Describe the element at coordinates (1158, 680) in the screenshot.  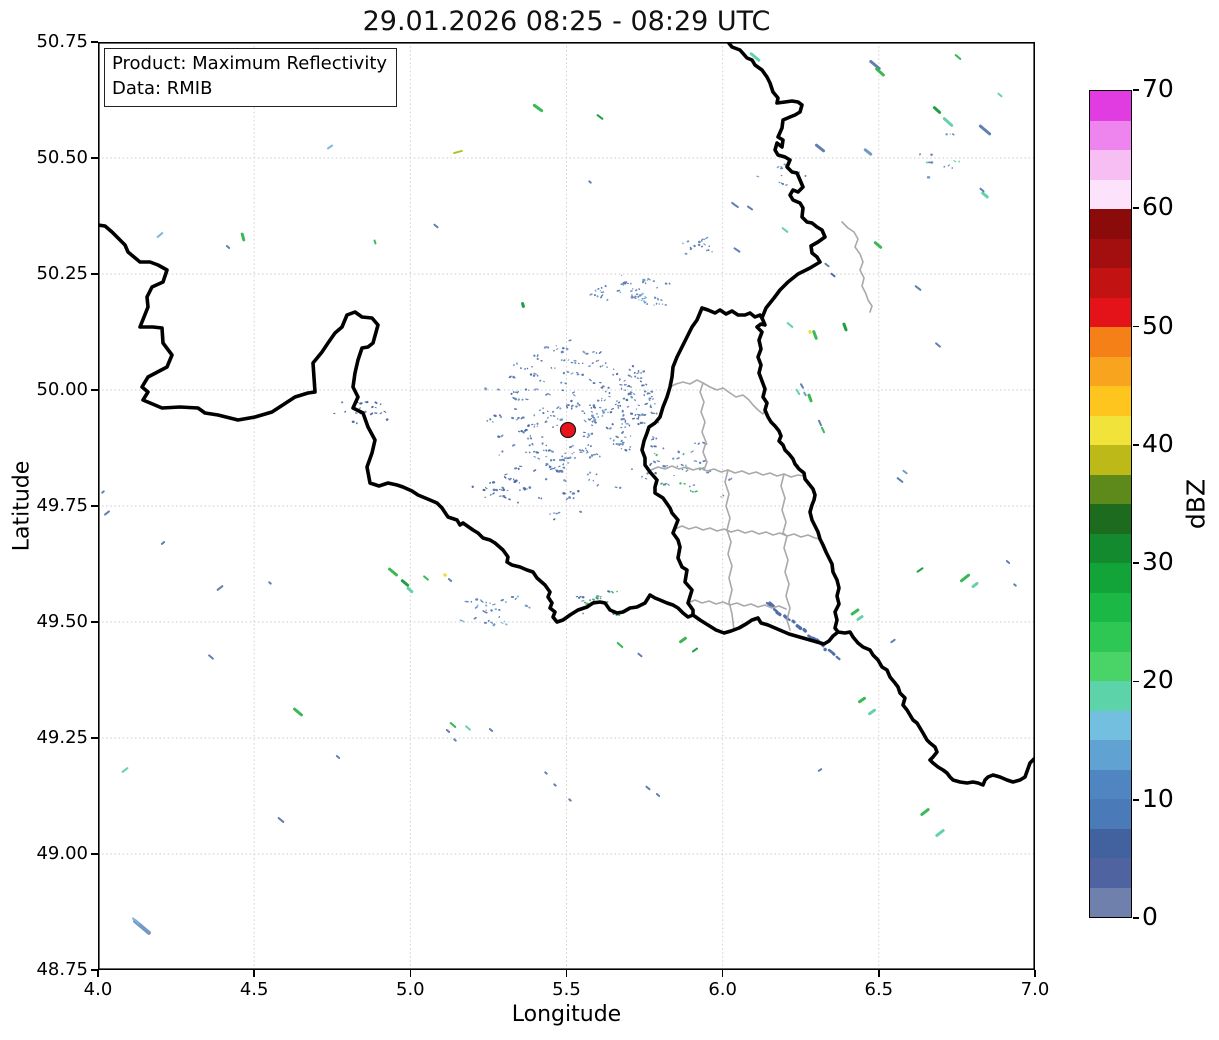
I see `colorbar-tick-label: 20` at that location.